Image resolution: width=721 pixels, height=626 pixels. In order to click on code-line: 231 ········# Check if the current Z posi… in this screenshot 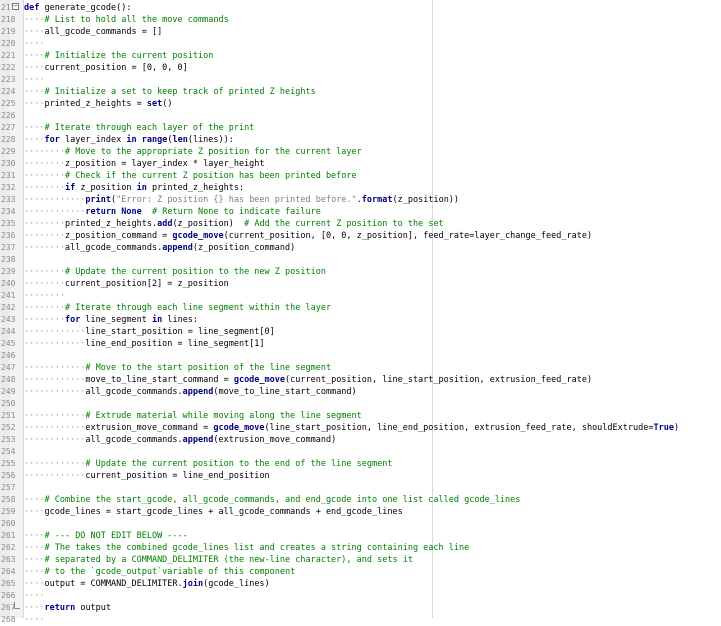, I will do `click(360, 176)`.